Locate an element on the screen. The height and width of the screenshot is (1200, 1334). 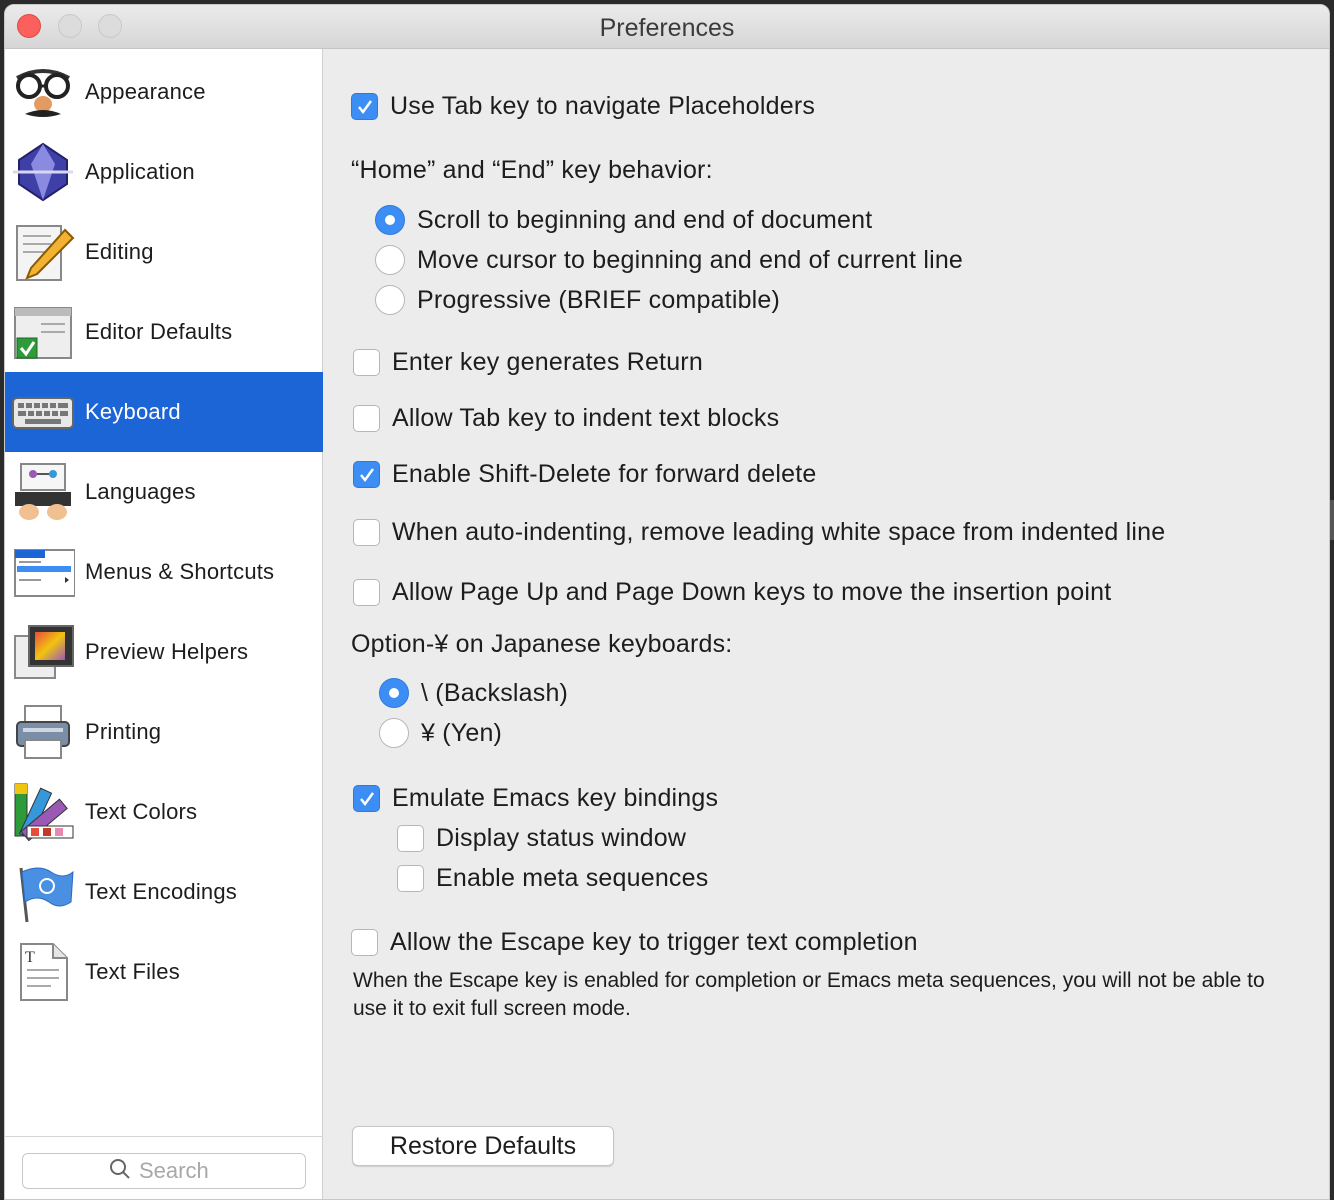
use-tab-placeholders-checkbox is located at coordinates (364, 106).